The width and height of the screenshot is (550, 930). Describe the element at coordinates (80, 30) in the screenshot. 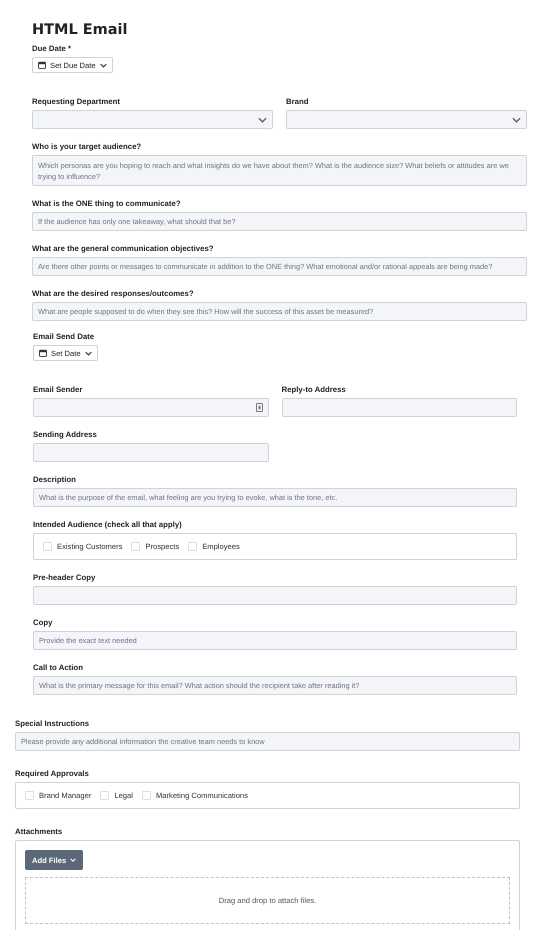

I see `form-title: HTML Email` at that location.